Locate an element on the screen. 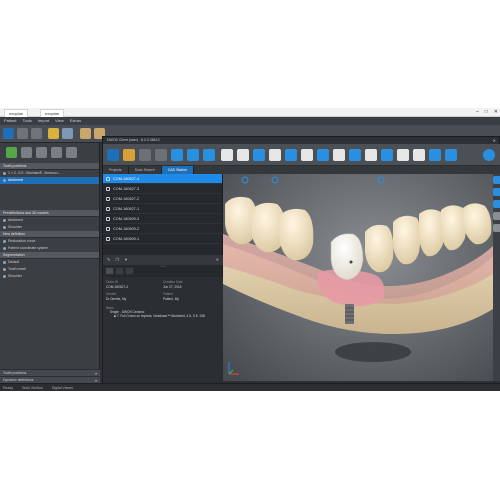  window-tab-1: exoplan is located at coordinates (16, 113).